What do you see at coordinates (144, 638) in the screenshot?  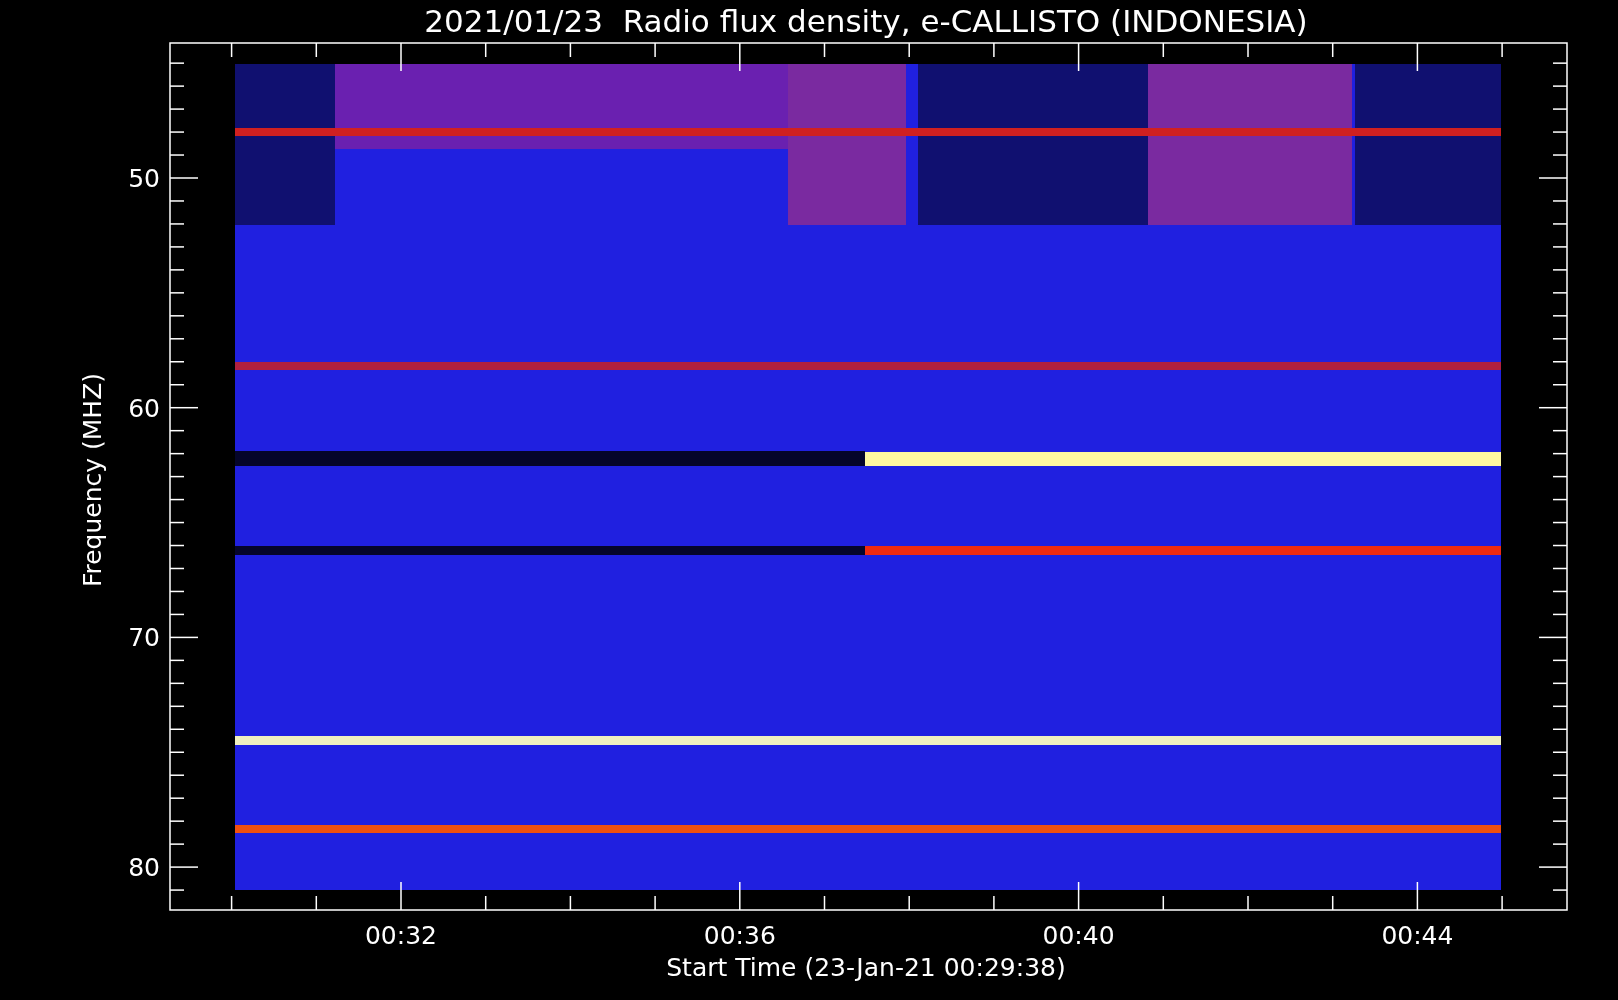 I see `y-tick-label: 70` at bounding box center [144, 638].